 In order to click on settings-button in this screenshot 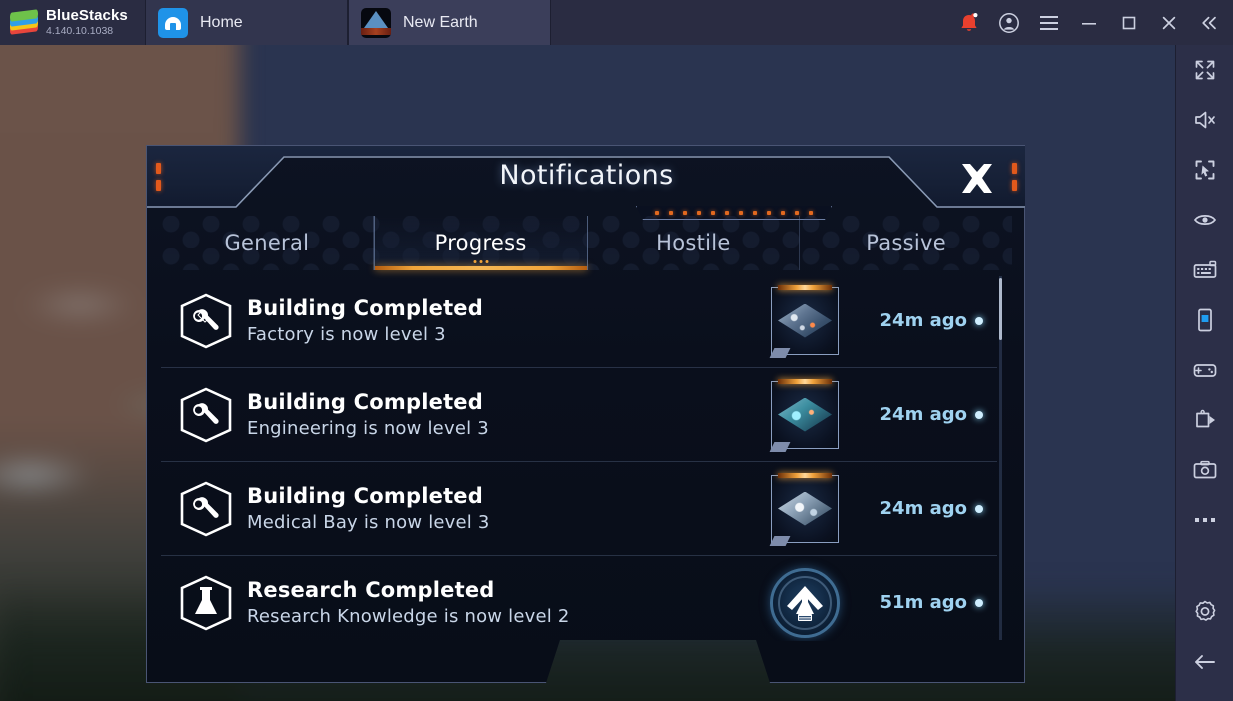, I will do `click(1204, 612)`.